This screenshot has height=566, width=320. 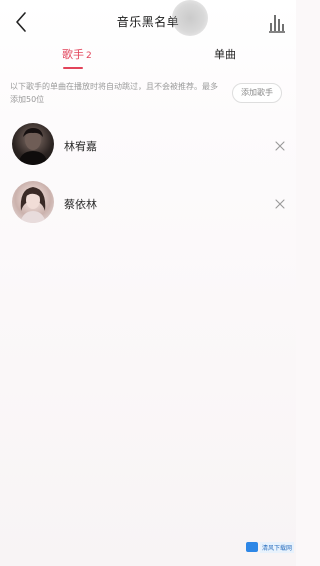 What do you see at coordinates (148, 58) in the screenshot?
I see `tab-bar: 歌手 2 单曲` at bounding box center [148, 58].